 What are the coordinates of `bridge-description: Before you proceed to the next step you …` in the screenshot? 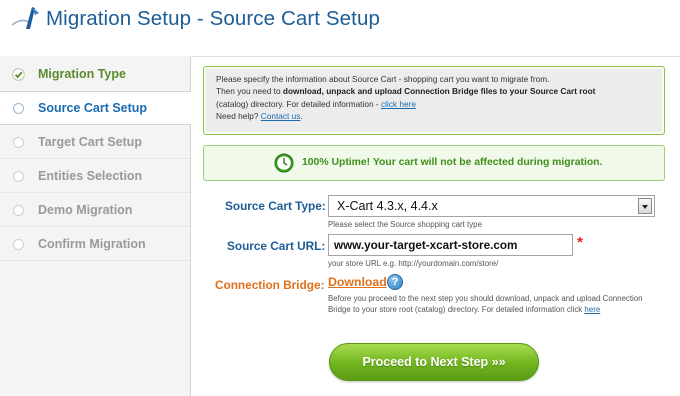 It's located at (493, 304).